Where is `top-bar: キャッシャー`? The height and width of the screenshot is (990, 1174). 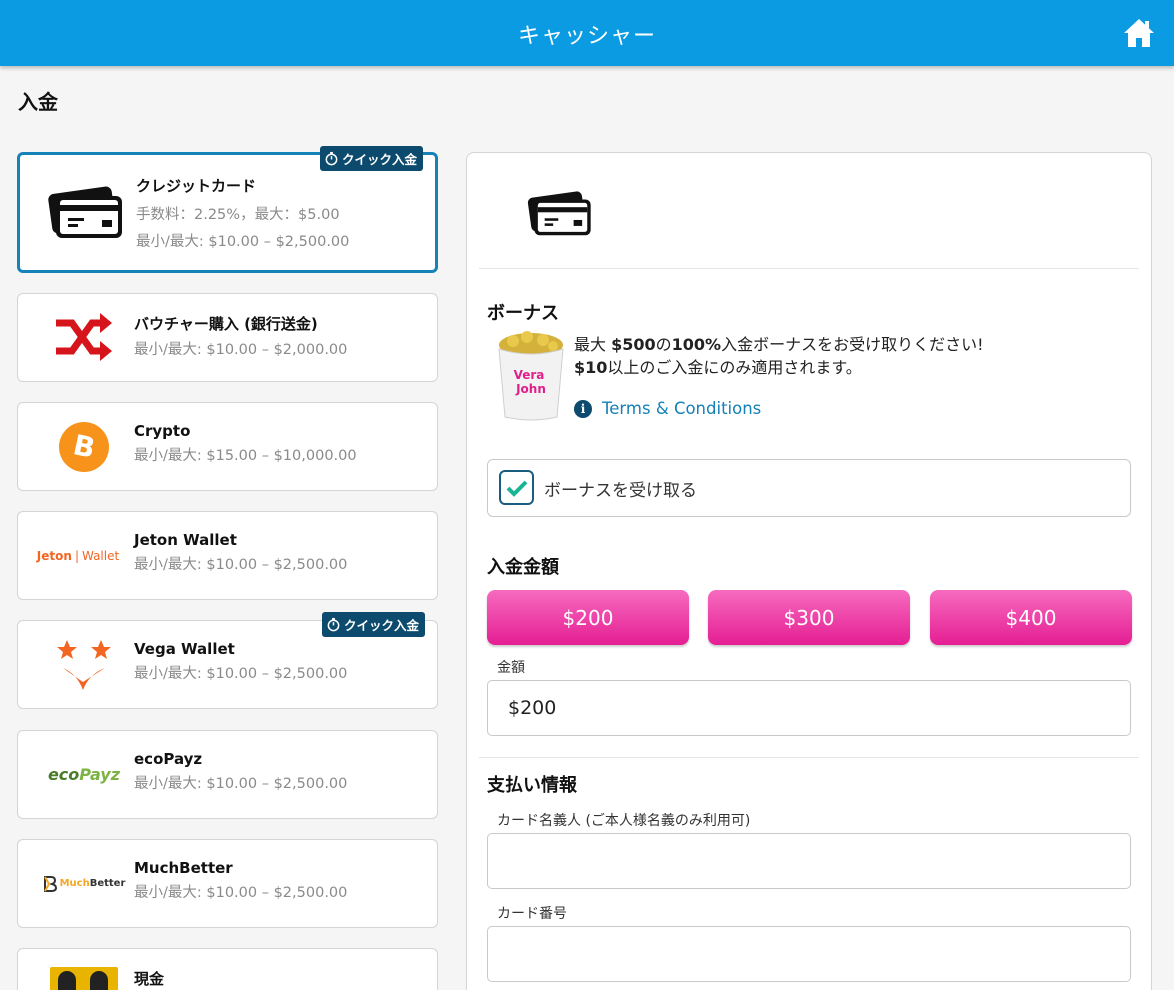
top-bar: キャッシャー is located at coordinates (587, 33).